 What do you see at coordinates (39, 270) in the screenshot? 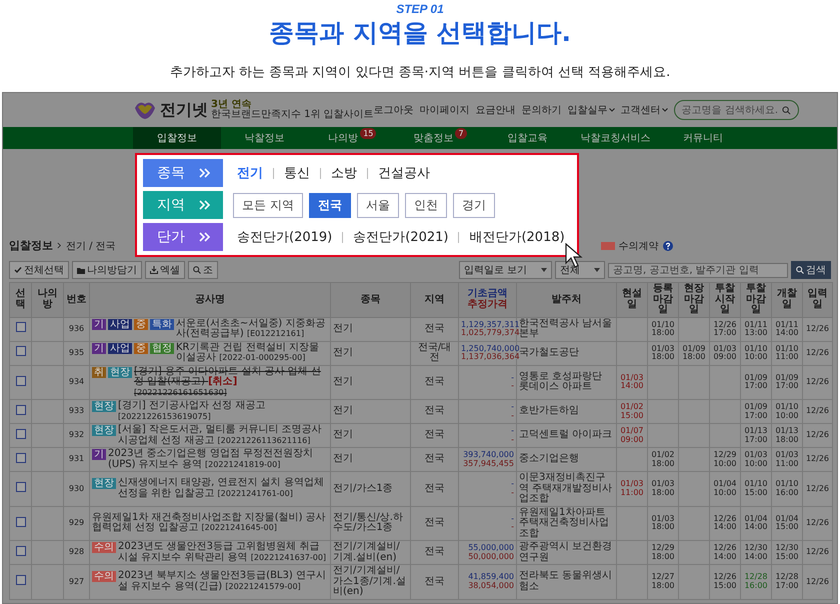
I see `toolbar-button: 전체선택` at bounding box center [39, 270].